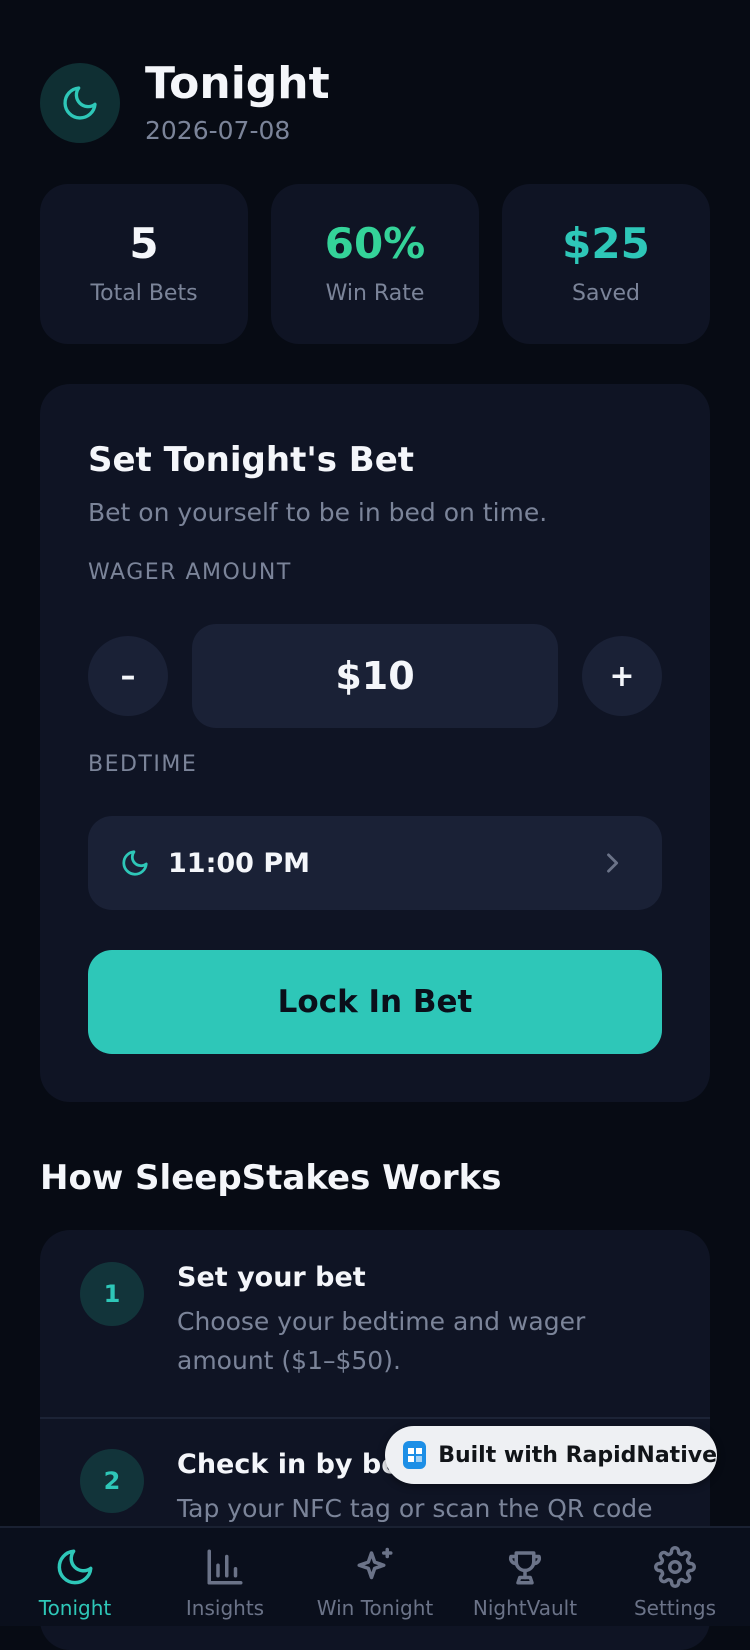 Image resolution: width=750 pixels, height=1650 pixels. Describe the element at coordinates (144, 243) in the screenshot. I see `stat-value: 5` at that location.